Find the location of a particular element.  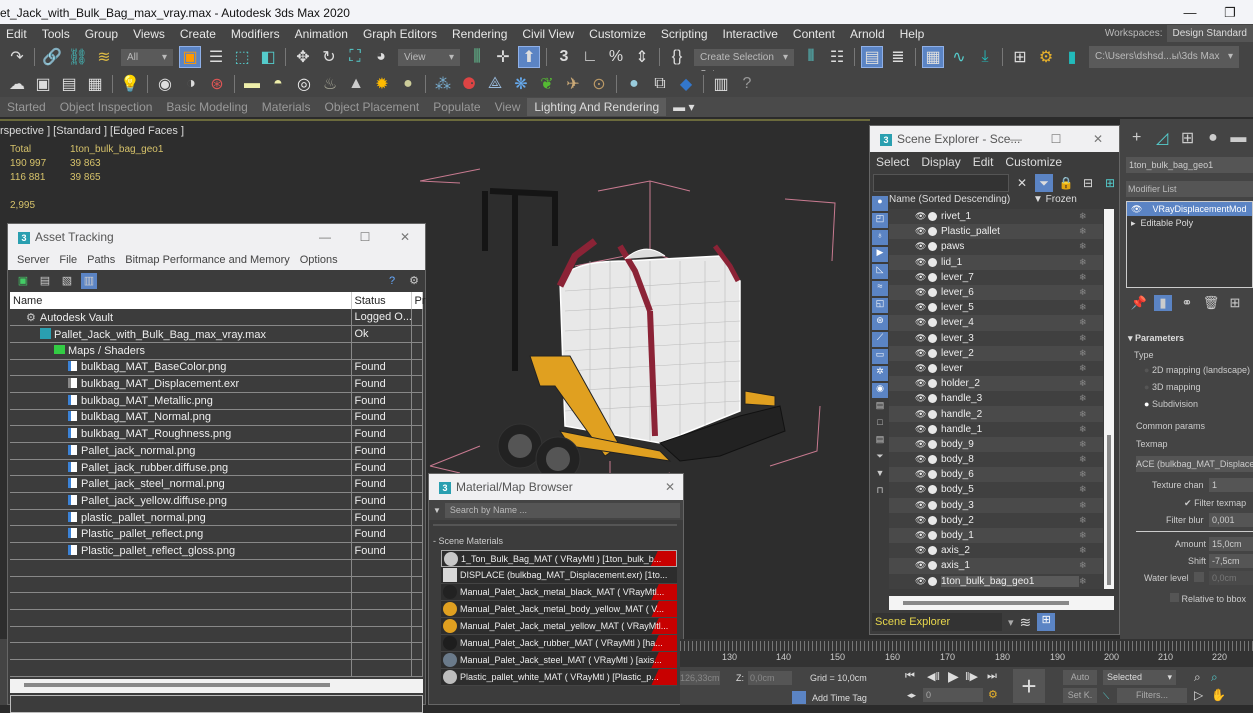

column-frozen: ▼ Frozen is located at coordinates (1055, 199).